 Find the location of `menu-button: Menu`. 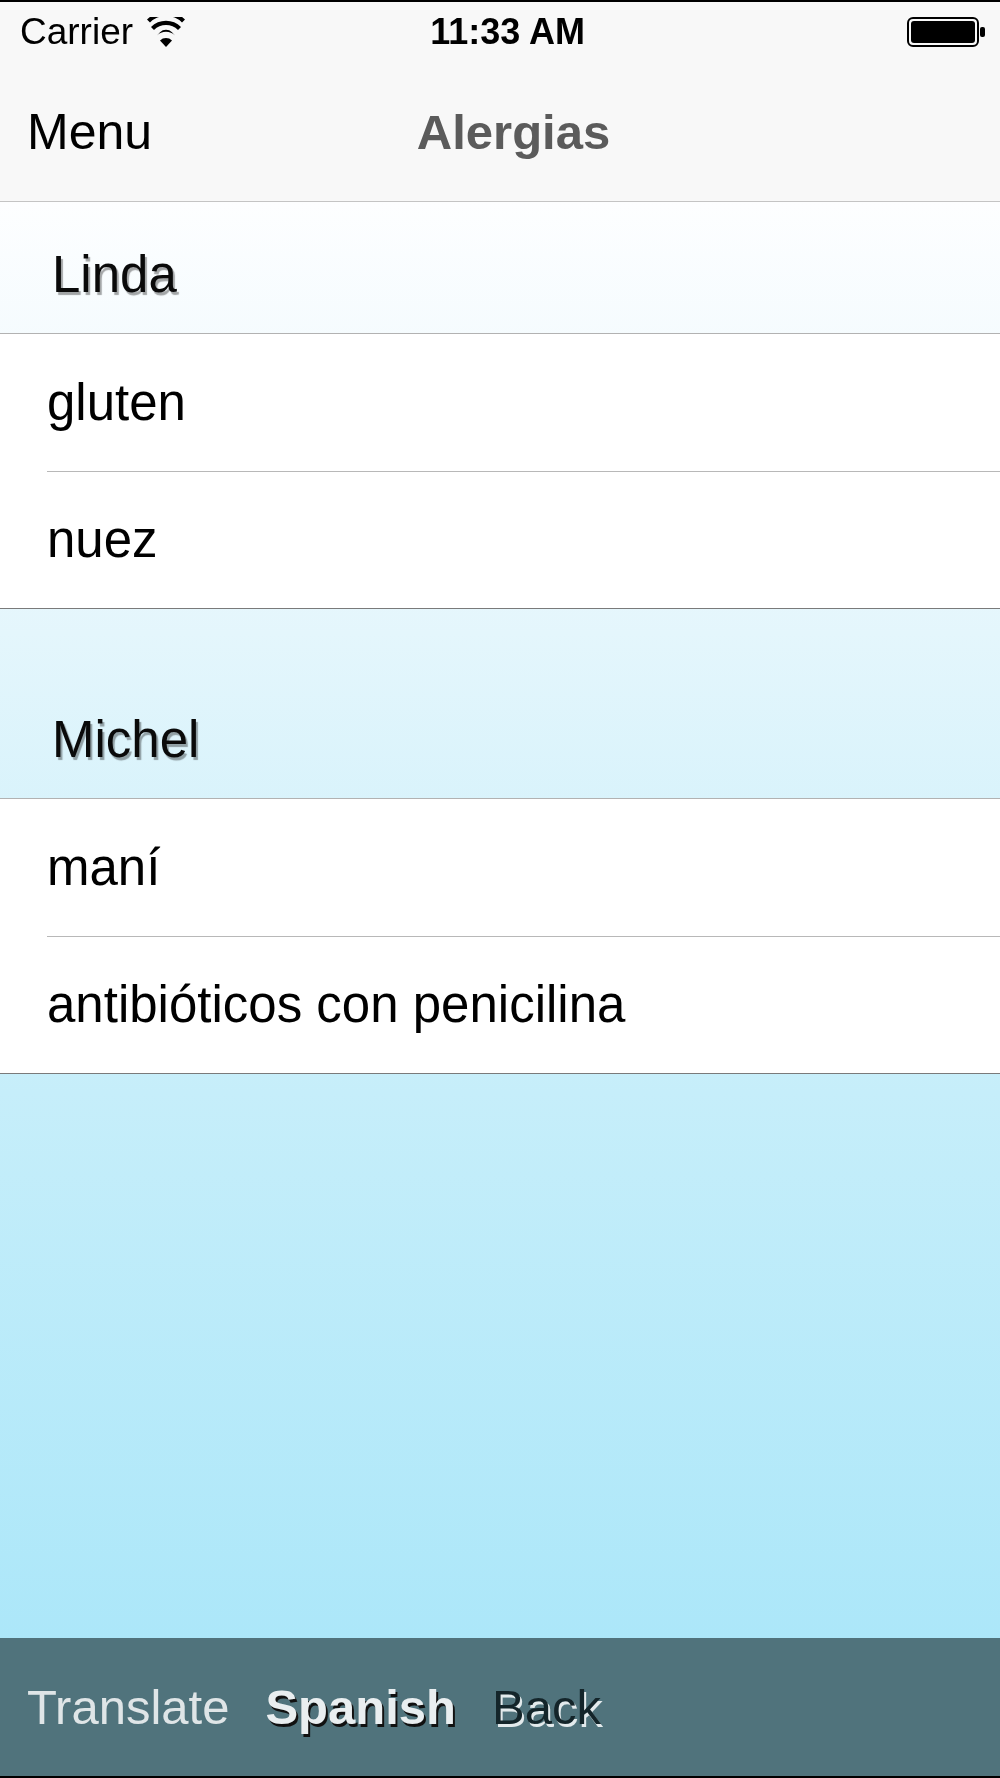

menu-button: Menu is located at coordinates (90, 131).